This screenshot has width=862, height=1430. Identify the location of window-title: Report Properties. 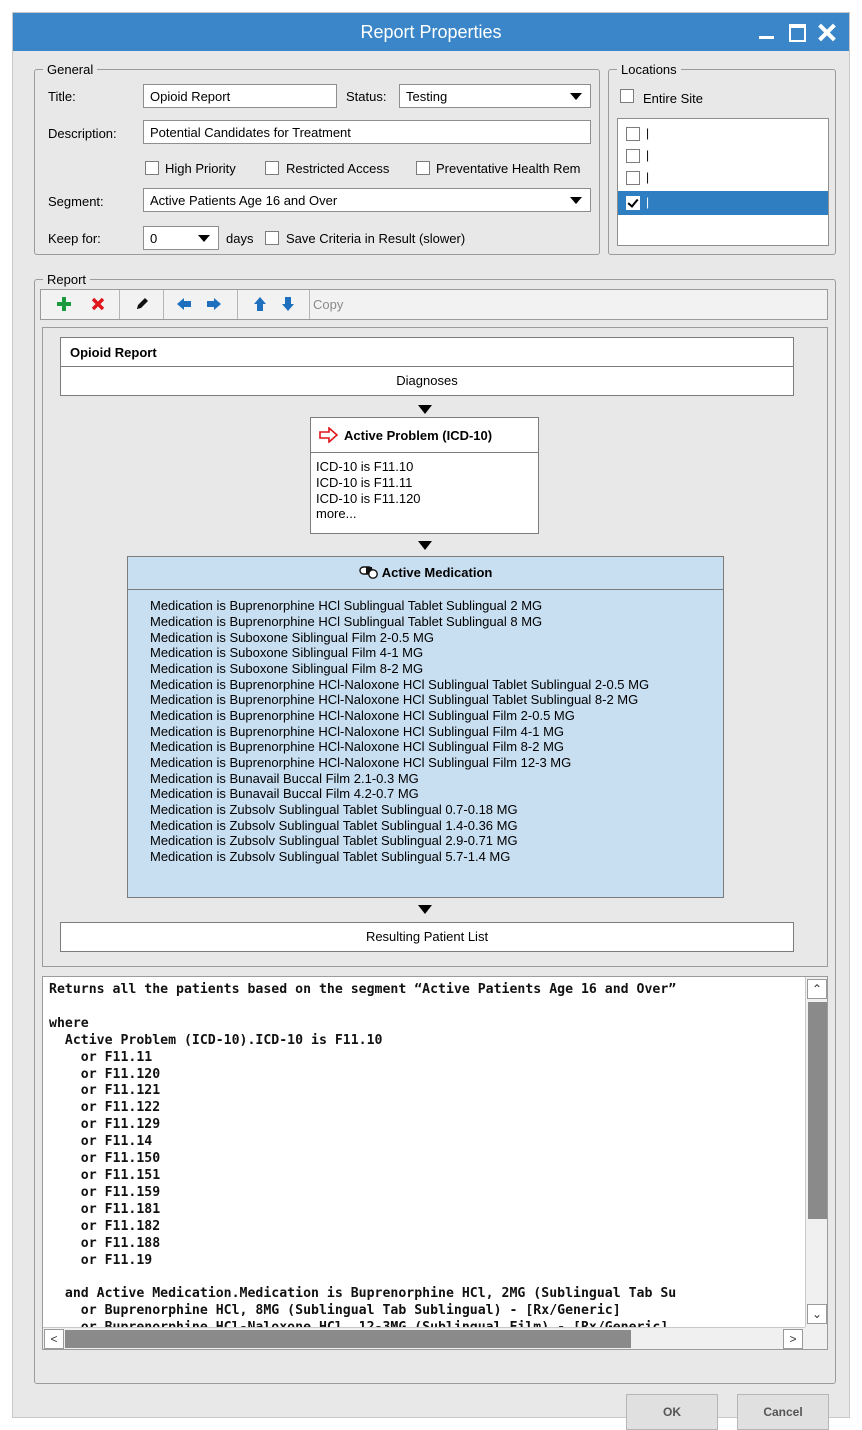
(431, 32).